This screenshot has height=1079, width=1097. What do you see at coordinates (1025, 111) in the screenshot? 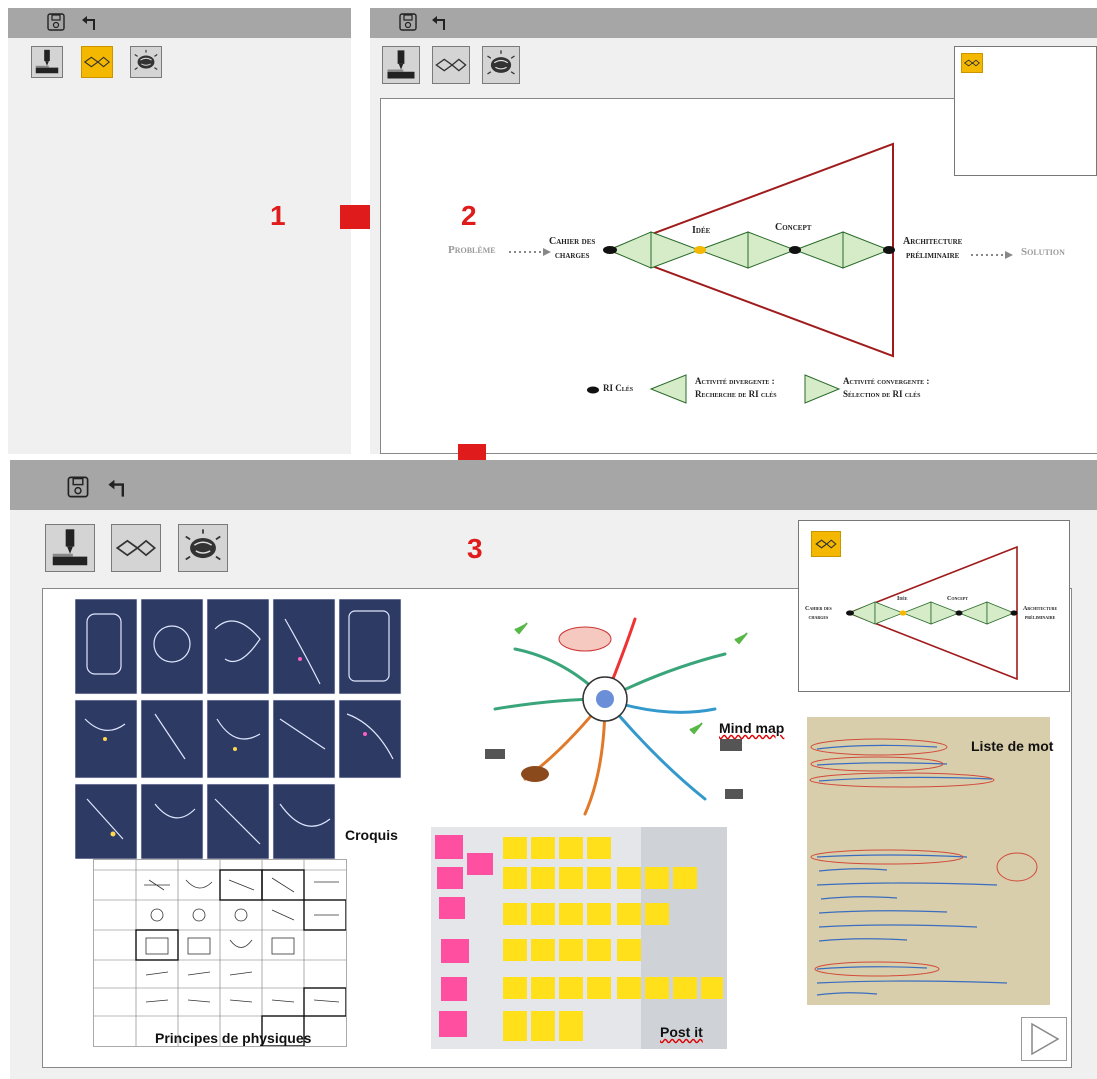
I see `minimap-panel` at bounding box center [1025, 111].